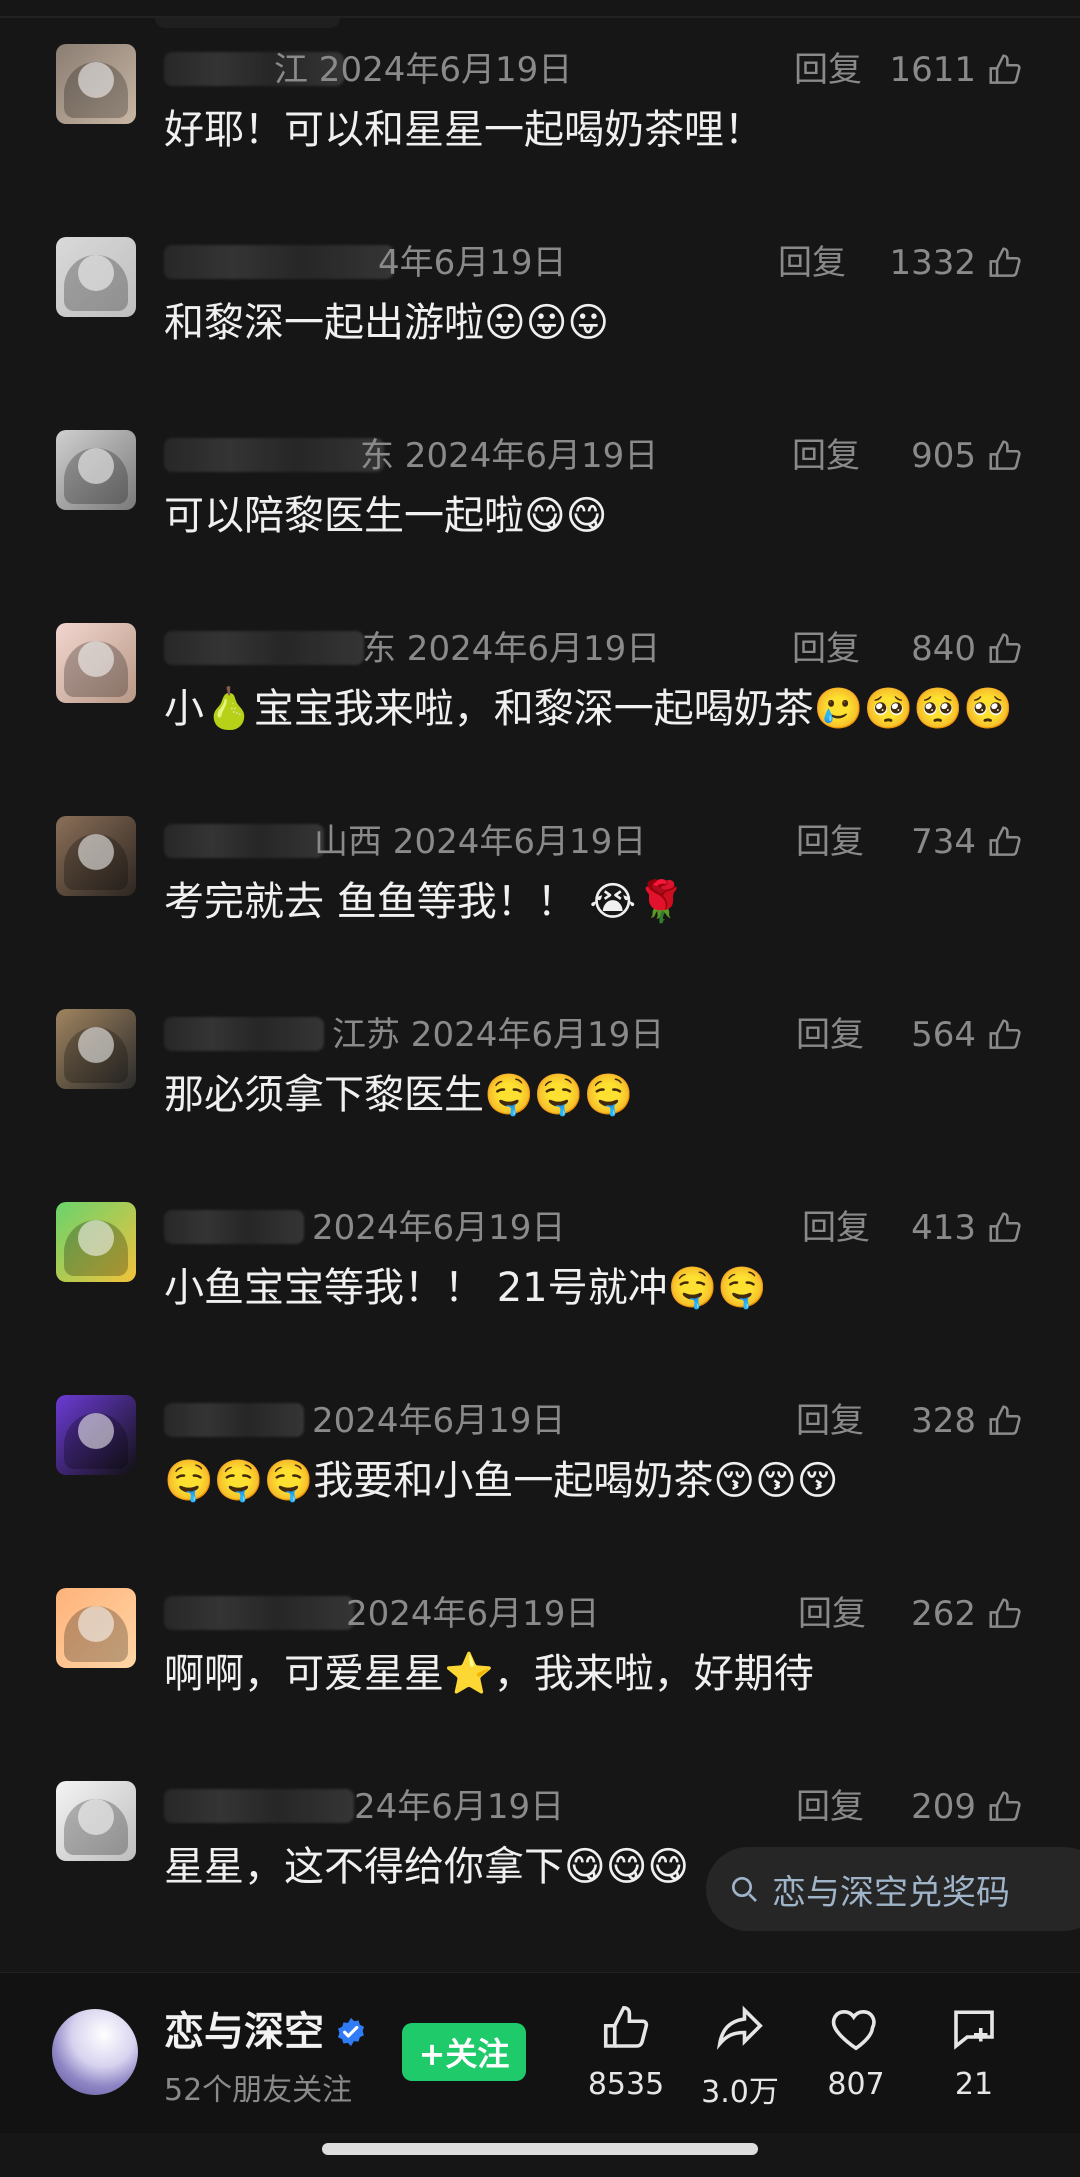  What do you see at coordinates (967, 1807) in the screenshot?
I see `like-control: 209` at bounding box center [967, 1807].